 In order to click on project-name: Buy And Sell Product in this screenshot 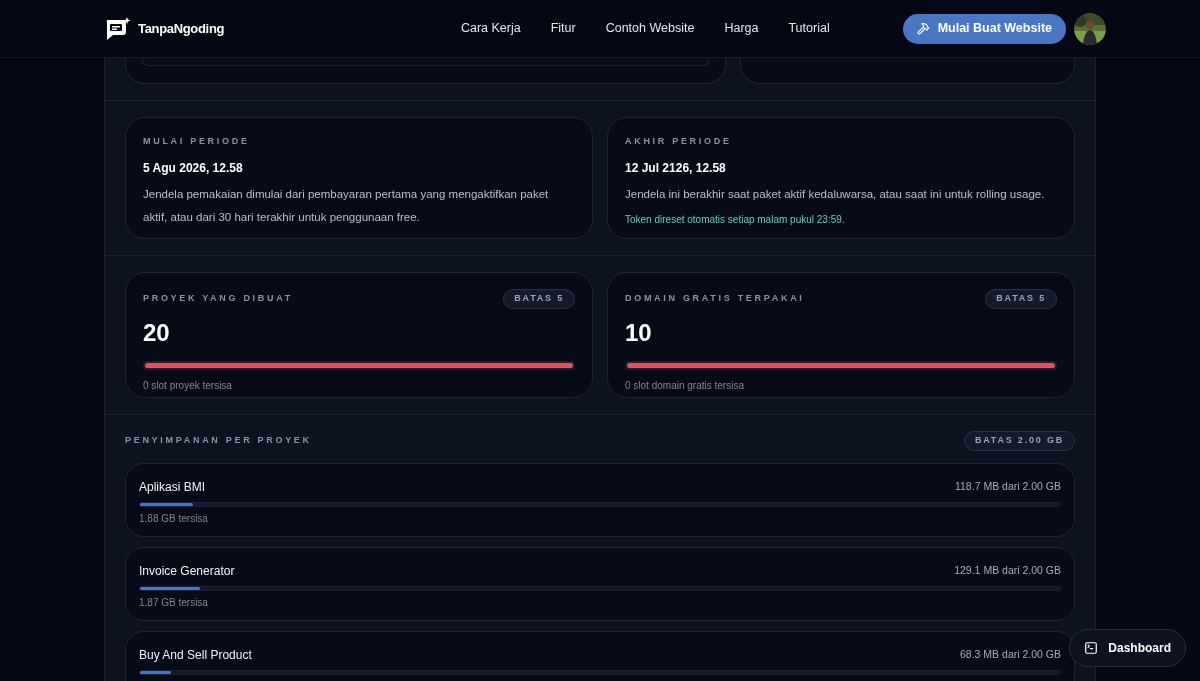, I will do `click(195, 655)`.